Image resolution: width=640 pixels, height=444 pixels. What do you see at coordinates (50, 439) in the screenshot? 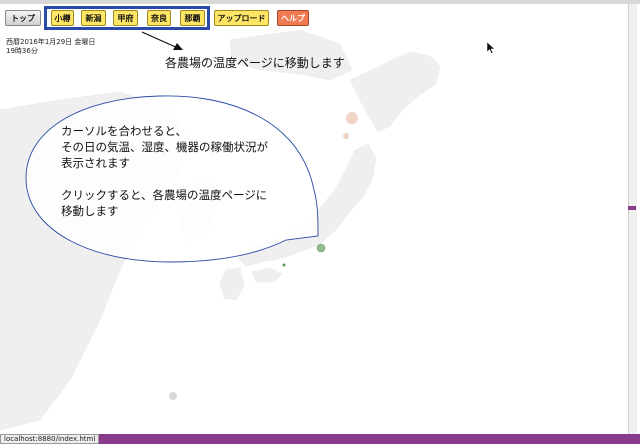
I see `status-url: localhost:8880/index.html` at bounding box center [50, 439].